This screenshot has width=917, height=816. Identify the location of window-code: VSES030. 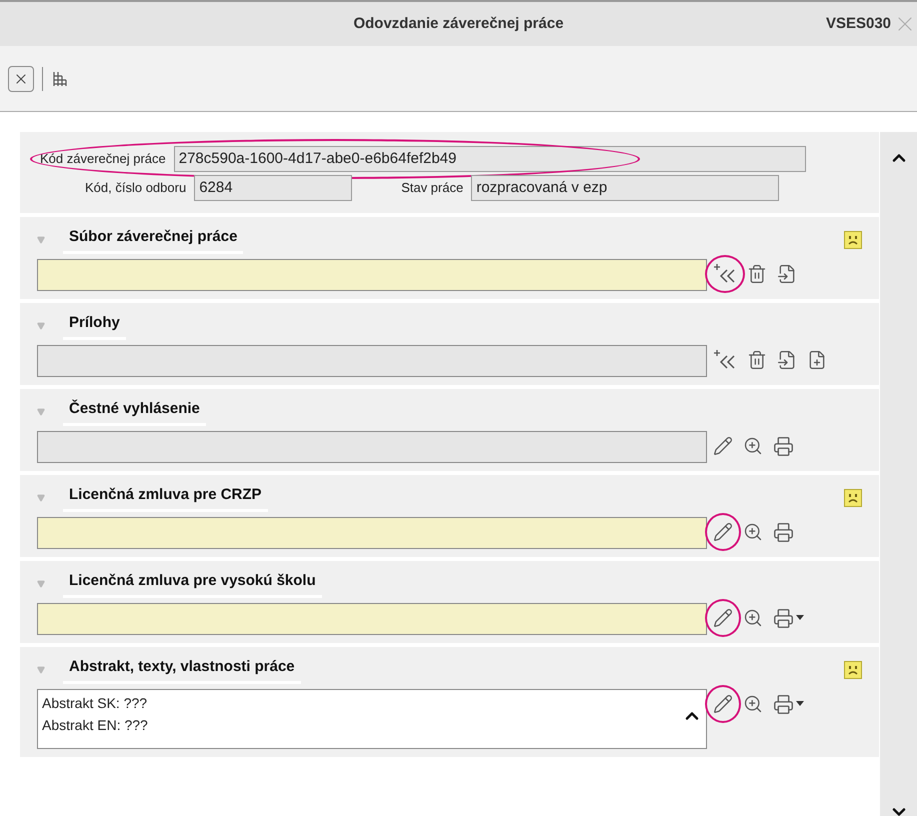
(859, 24).